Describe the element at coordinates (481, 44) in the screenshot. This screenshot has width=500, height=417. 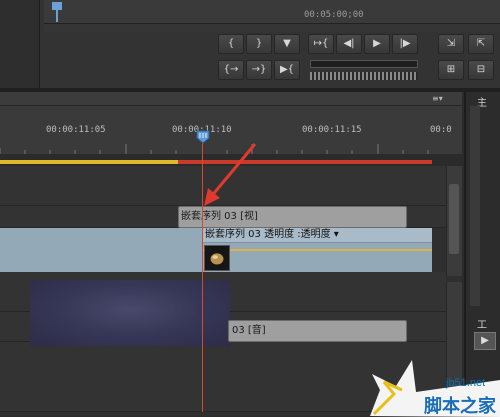
I see `overwrite-button-icon: ⇱` at that location.